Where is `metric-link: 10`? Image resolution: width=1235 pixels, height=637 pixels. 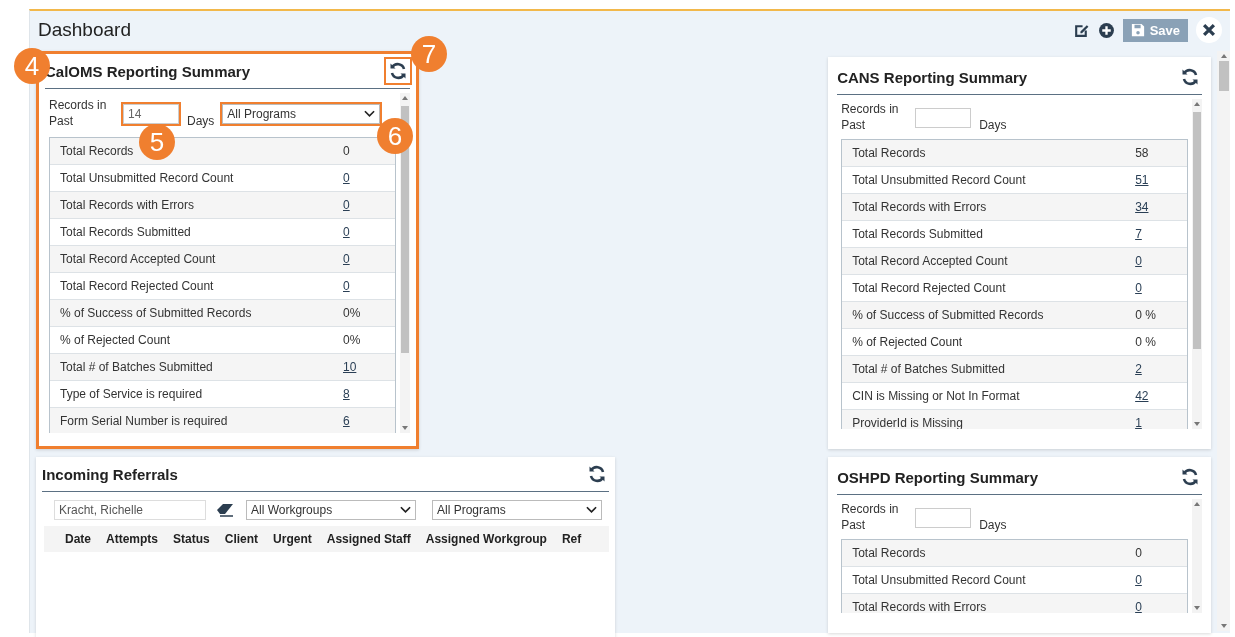 metric-link: 10 is located at coordinates (364, 367).